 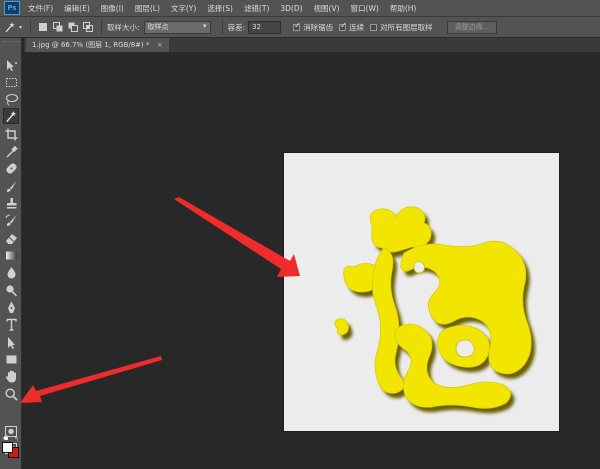 I want to click on eraser-tool-icon, so click(x=11, y=238).